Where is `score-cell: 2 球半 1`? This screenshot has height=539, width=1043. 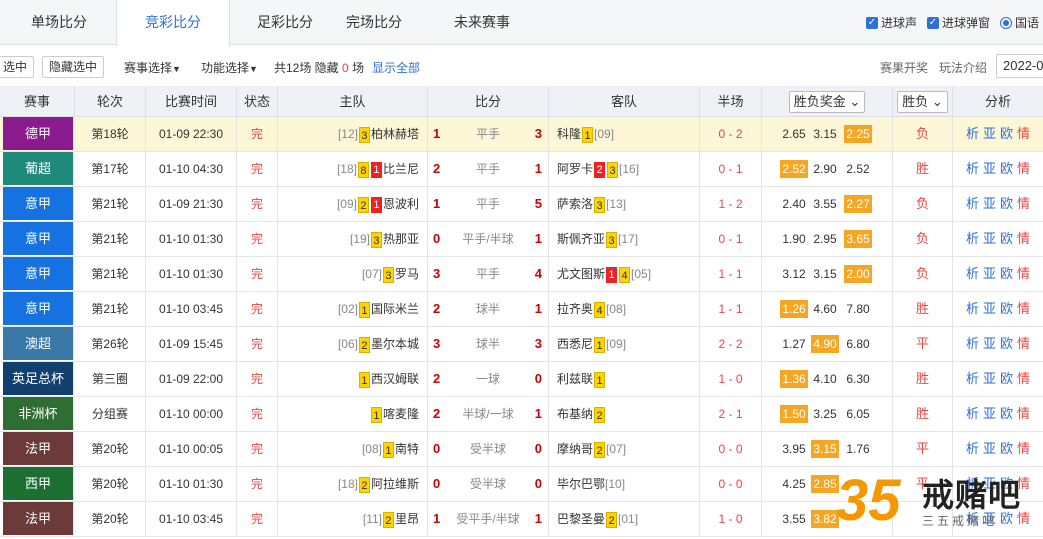 score-cell: 2 球半 1 is located at coordinates (488, 309).